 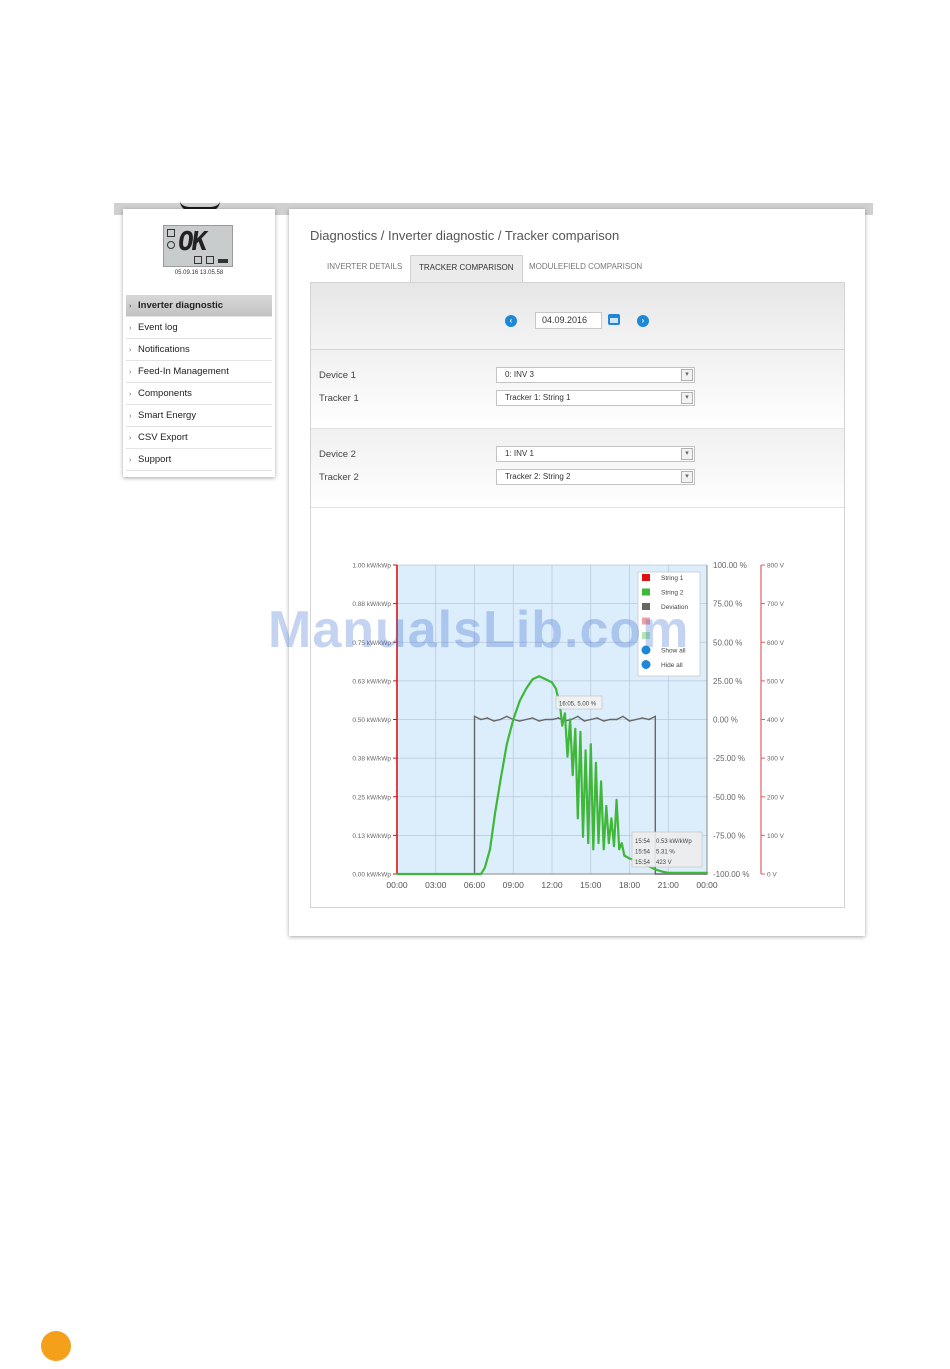 What do you see at coordinates (672, 665) in the screenshot?
I see `legend-label: Hide all` at bounding box center [672, 665].